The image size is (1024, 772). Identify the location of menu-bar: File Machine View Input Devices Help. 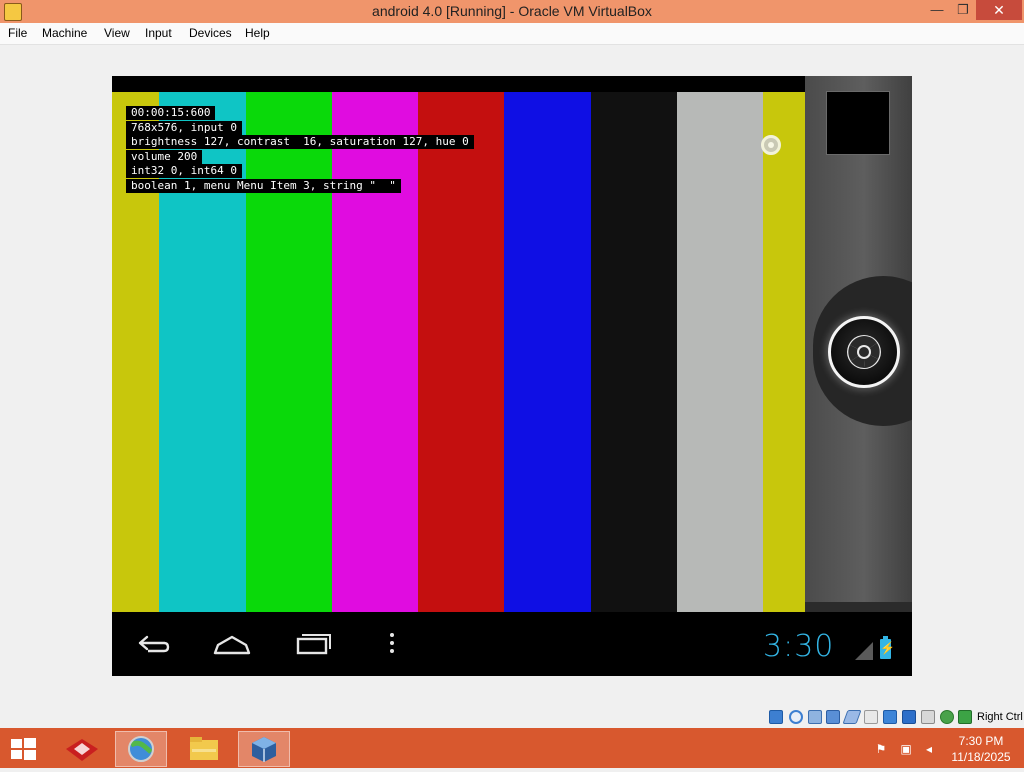
(512, 34).